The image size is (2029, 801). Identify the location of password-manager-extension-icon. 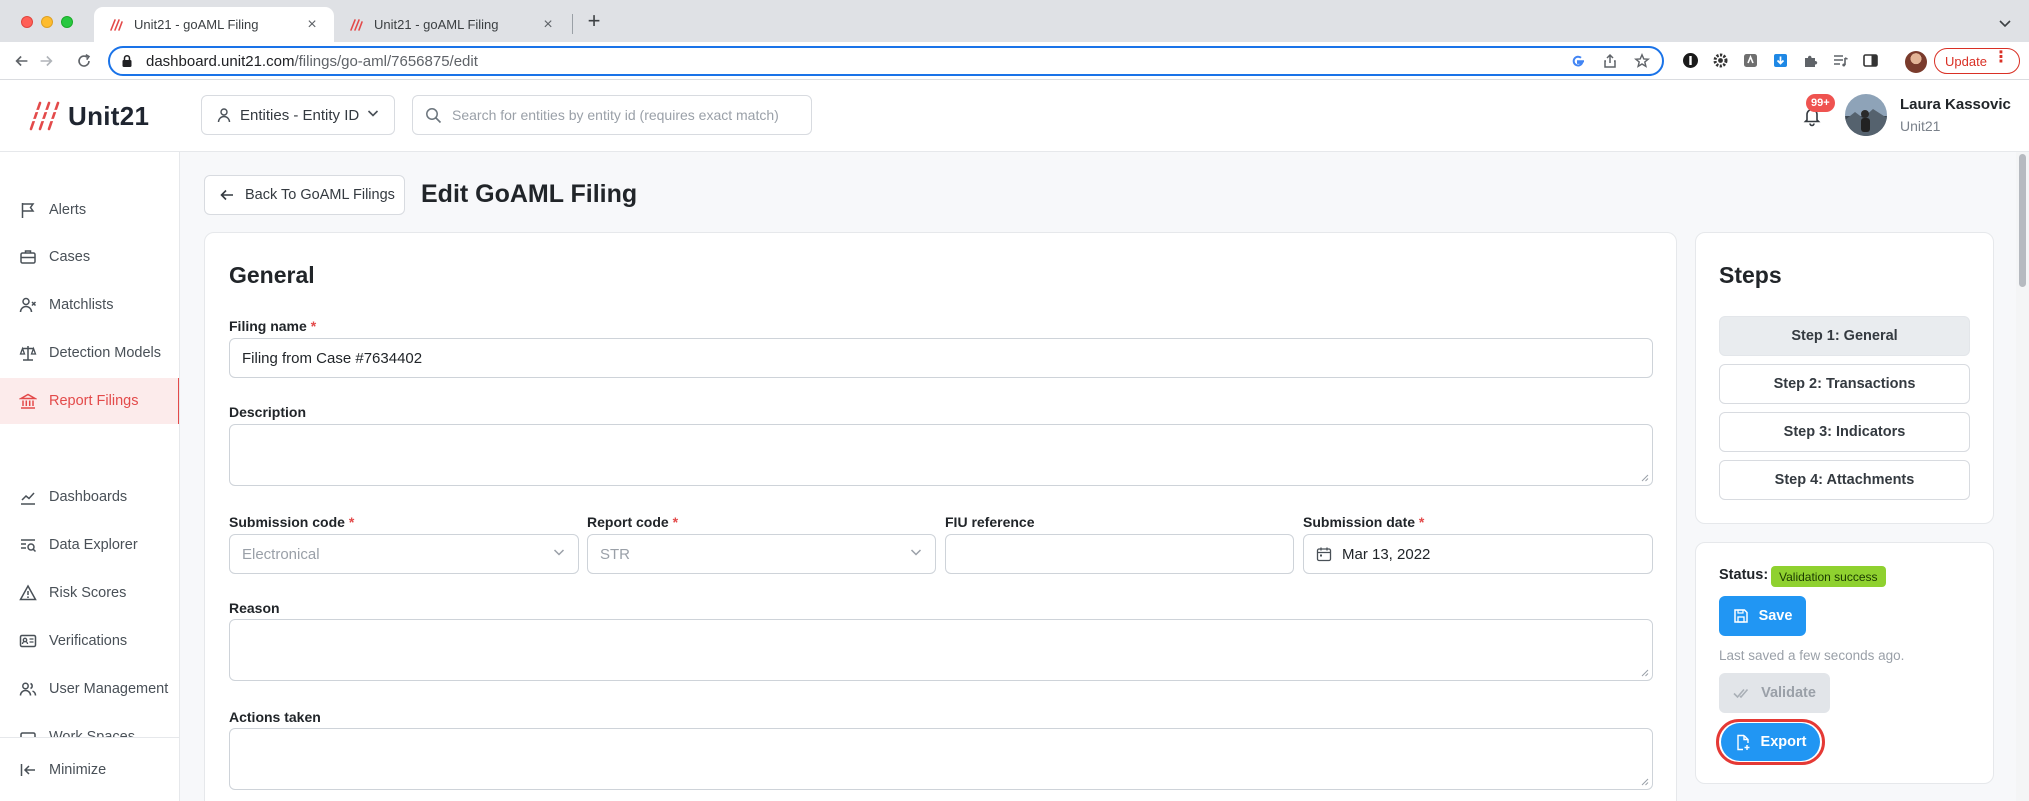
(1690, 60).